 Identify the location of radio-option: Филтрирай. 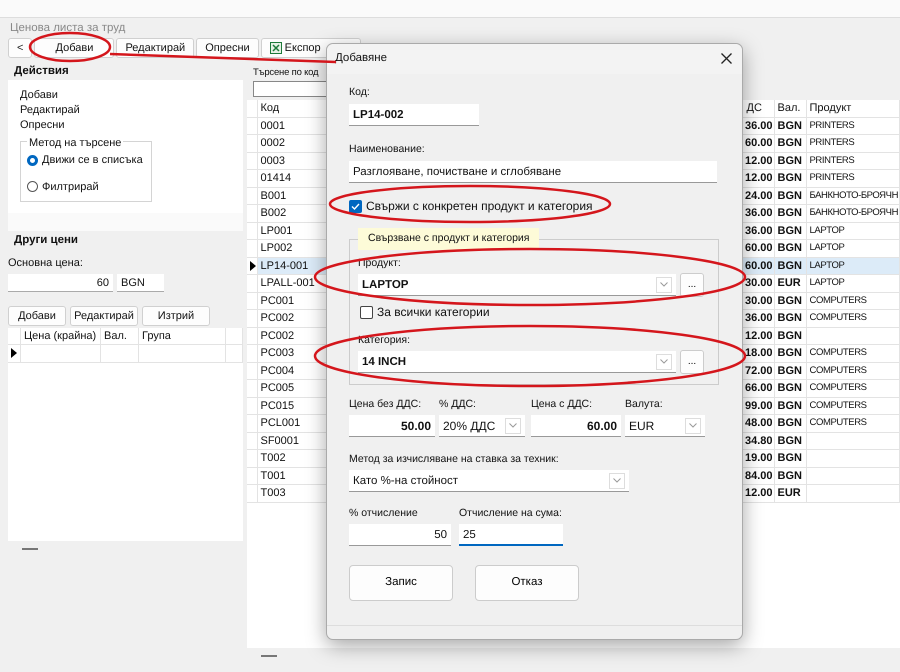
(86, 186).